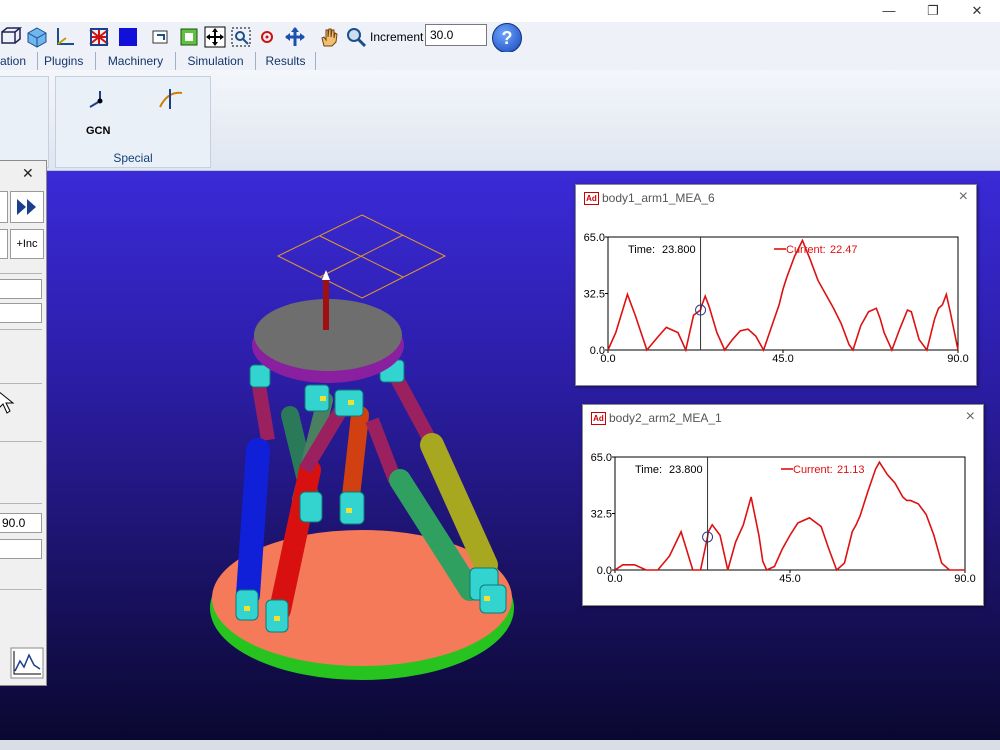 This screenshot has height=750, width=1000. I want to click on gcn-joint-icon, so click(97, 100).